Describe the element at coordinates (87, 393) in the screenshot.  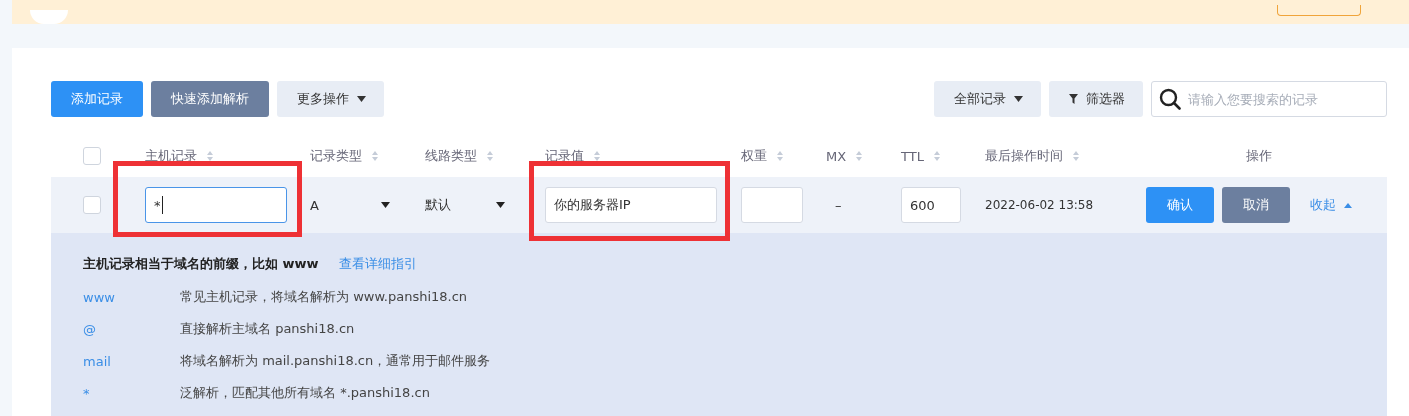
I see `host-example: *` at that location.